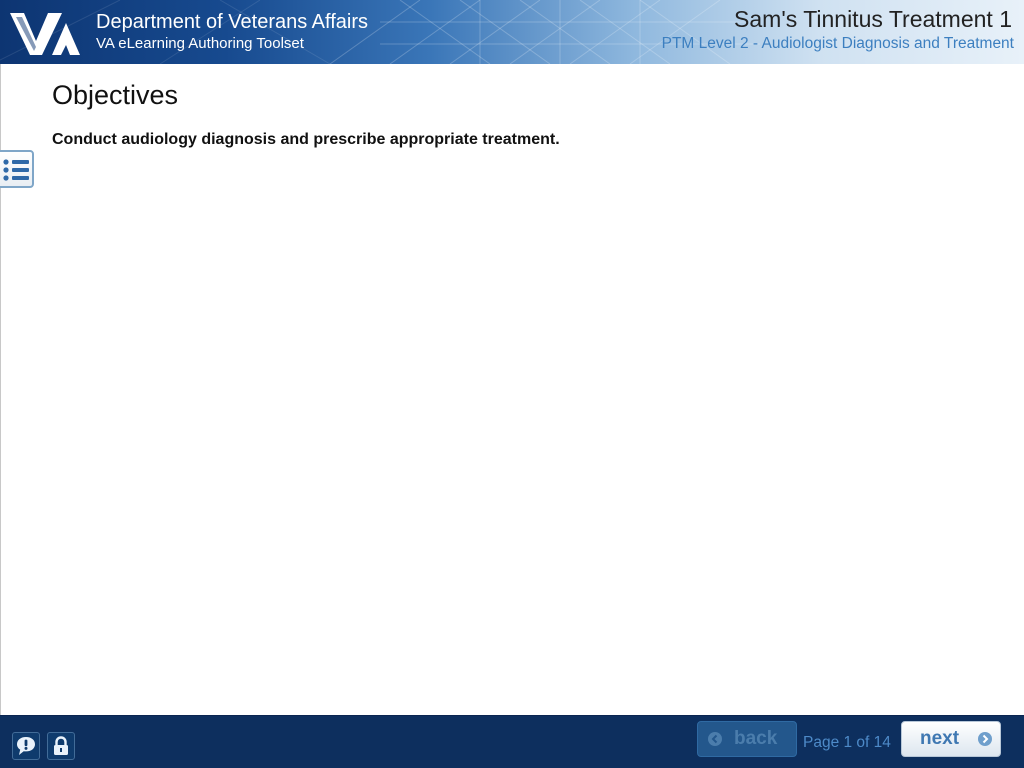  I want to click on next-button: next, so click(951, 739).